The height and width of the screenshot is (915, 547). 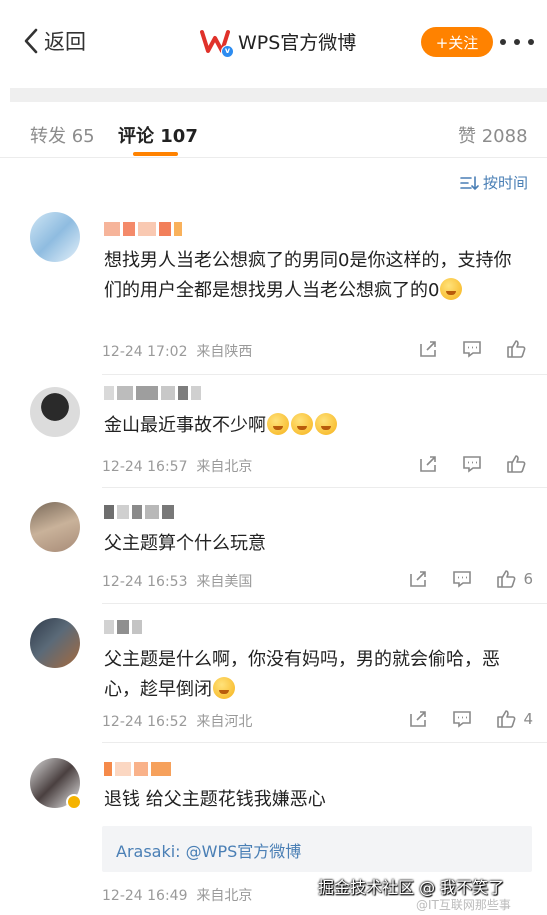 I want to click on comment-text: 退钱 给父主题花钱我嫌恶心, so click(x=215, y=799).